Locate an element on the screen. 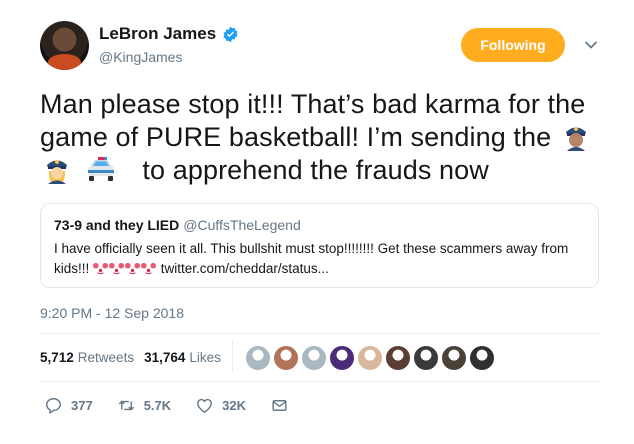  stats-separator is located at coordinates (232, 356).